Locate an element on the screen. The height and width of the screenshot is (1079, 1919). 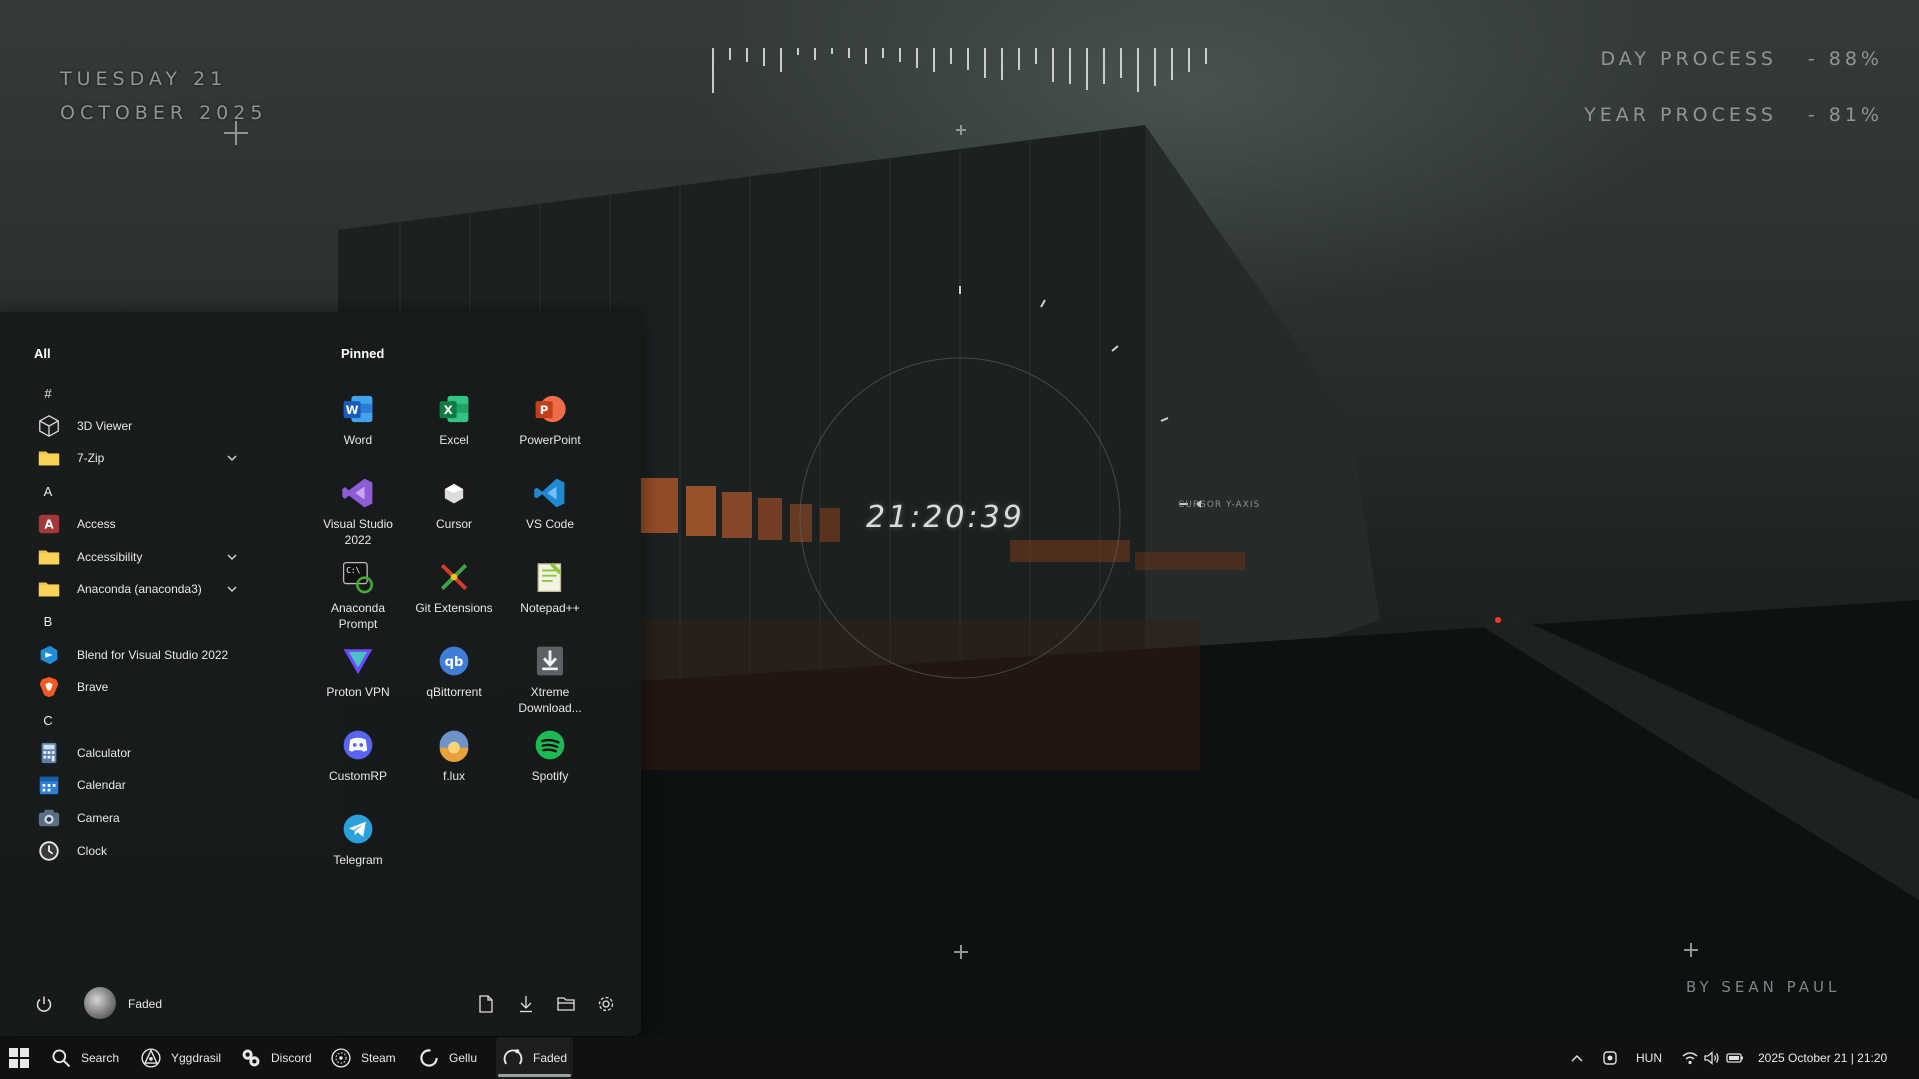
app-list-item: Camera is located at coordinates (133, 818).